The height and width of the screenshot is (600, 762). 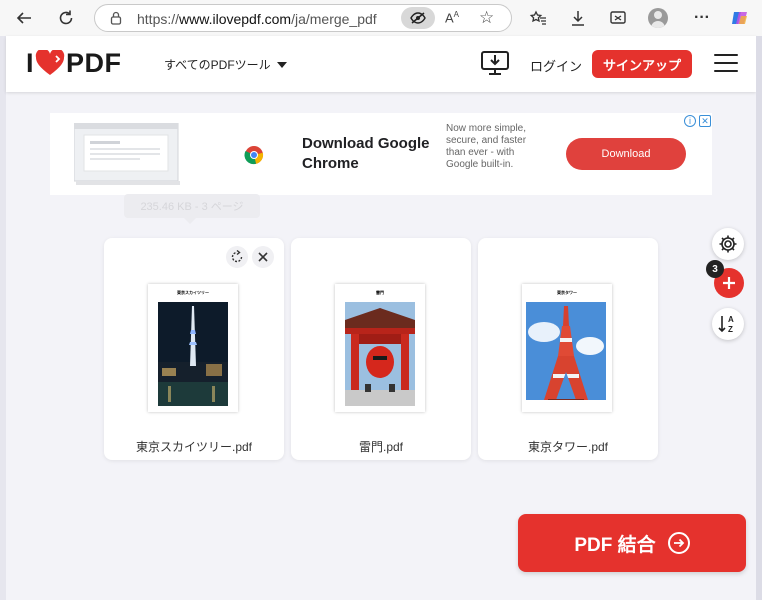 What do you see at coordinates (380, 292) in the screenshot?
I see `thumbnail-page-title: 雷門` at bounding box center [380, 292].